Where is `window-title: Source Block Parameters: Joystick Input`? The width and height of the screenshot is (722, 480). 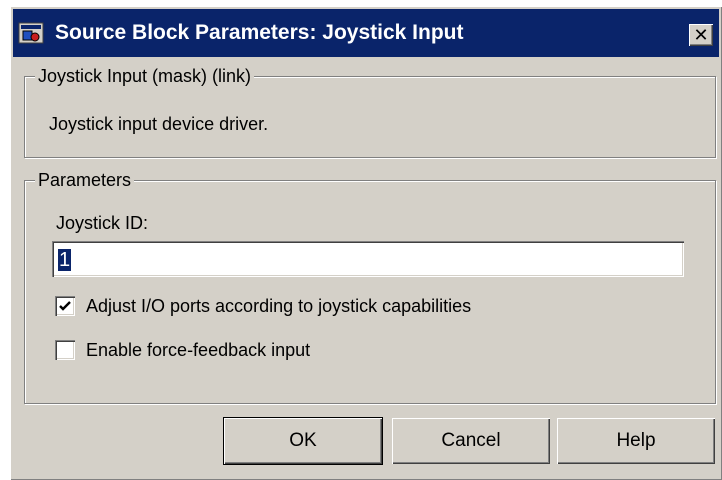
window-title: Source Block Parameters: Joystick Input is located at coordinates (259, 32).